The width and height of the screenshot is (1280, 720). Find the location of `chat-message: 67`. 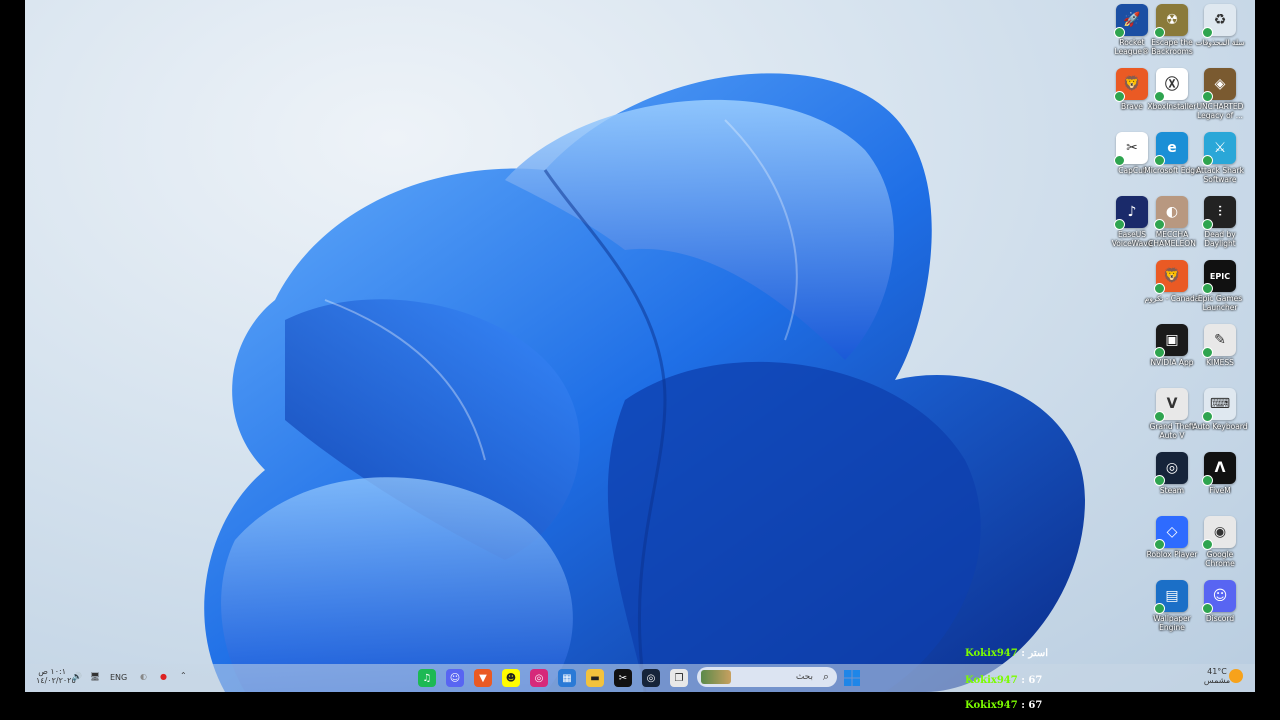

chat-message: 67 is located at coordinates (1035, 680).